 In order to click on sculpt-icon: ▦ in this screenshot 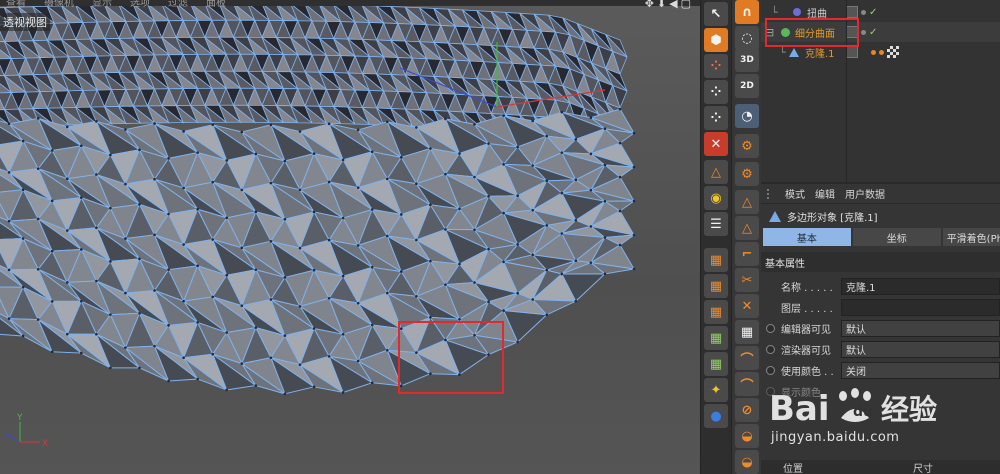, I will do `click(716, 338)`.